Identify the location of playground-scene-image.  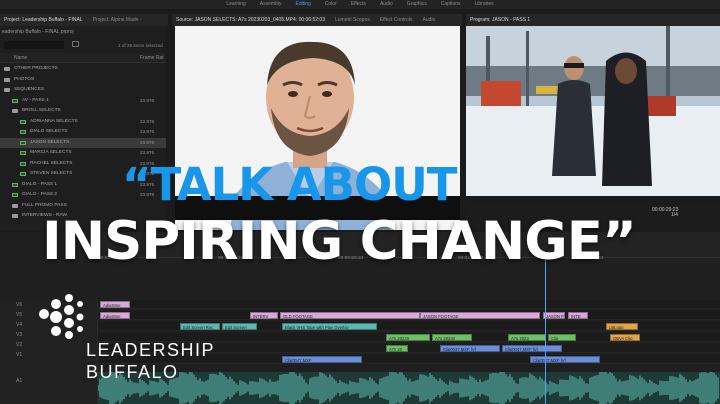
(593, 111).